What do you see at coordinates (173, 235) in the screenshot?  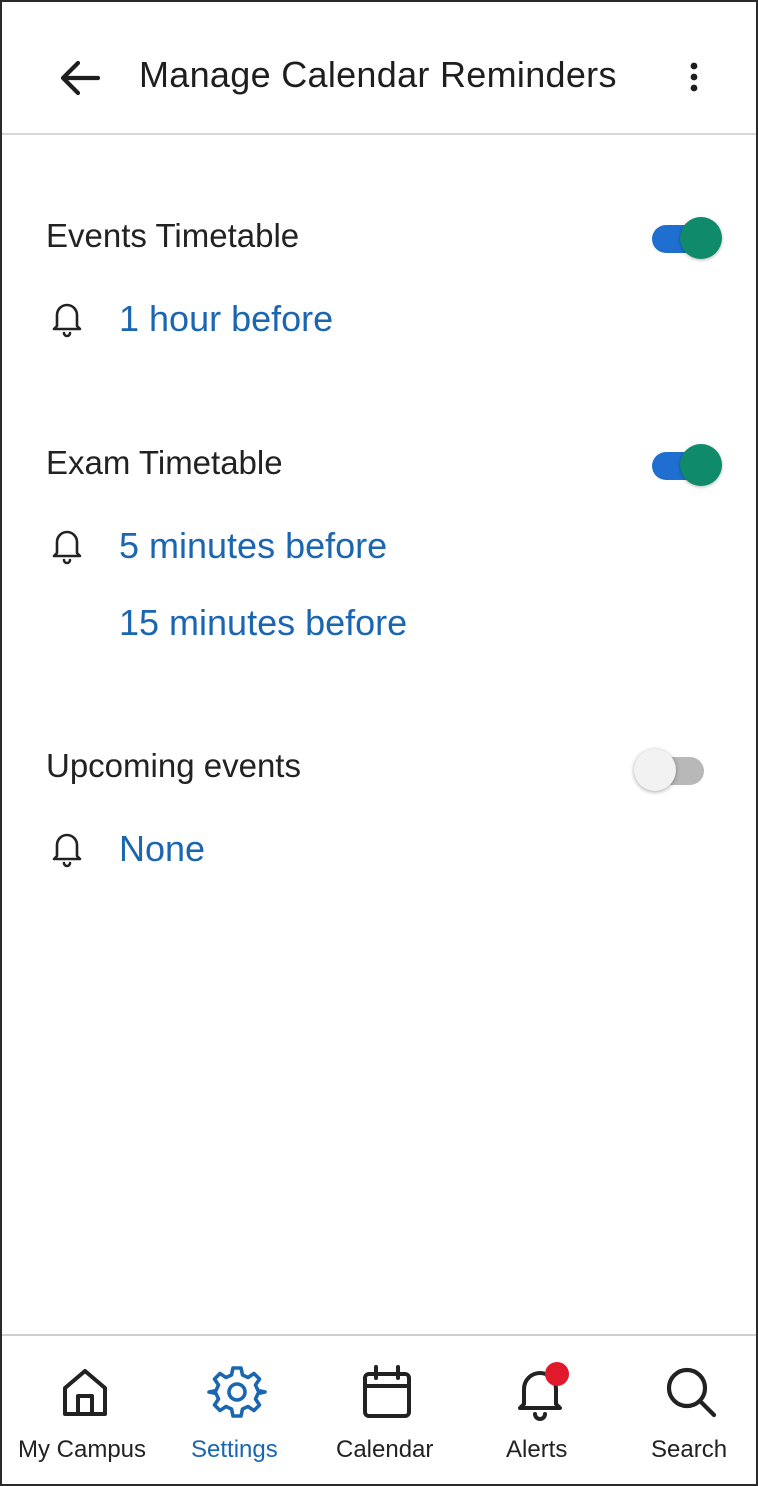 I see `section-title-events-timetable: Events Timetable` at bounding box center [173, 235].